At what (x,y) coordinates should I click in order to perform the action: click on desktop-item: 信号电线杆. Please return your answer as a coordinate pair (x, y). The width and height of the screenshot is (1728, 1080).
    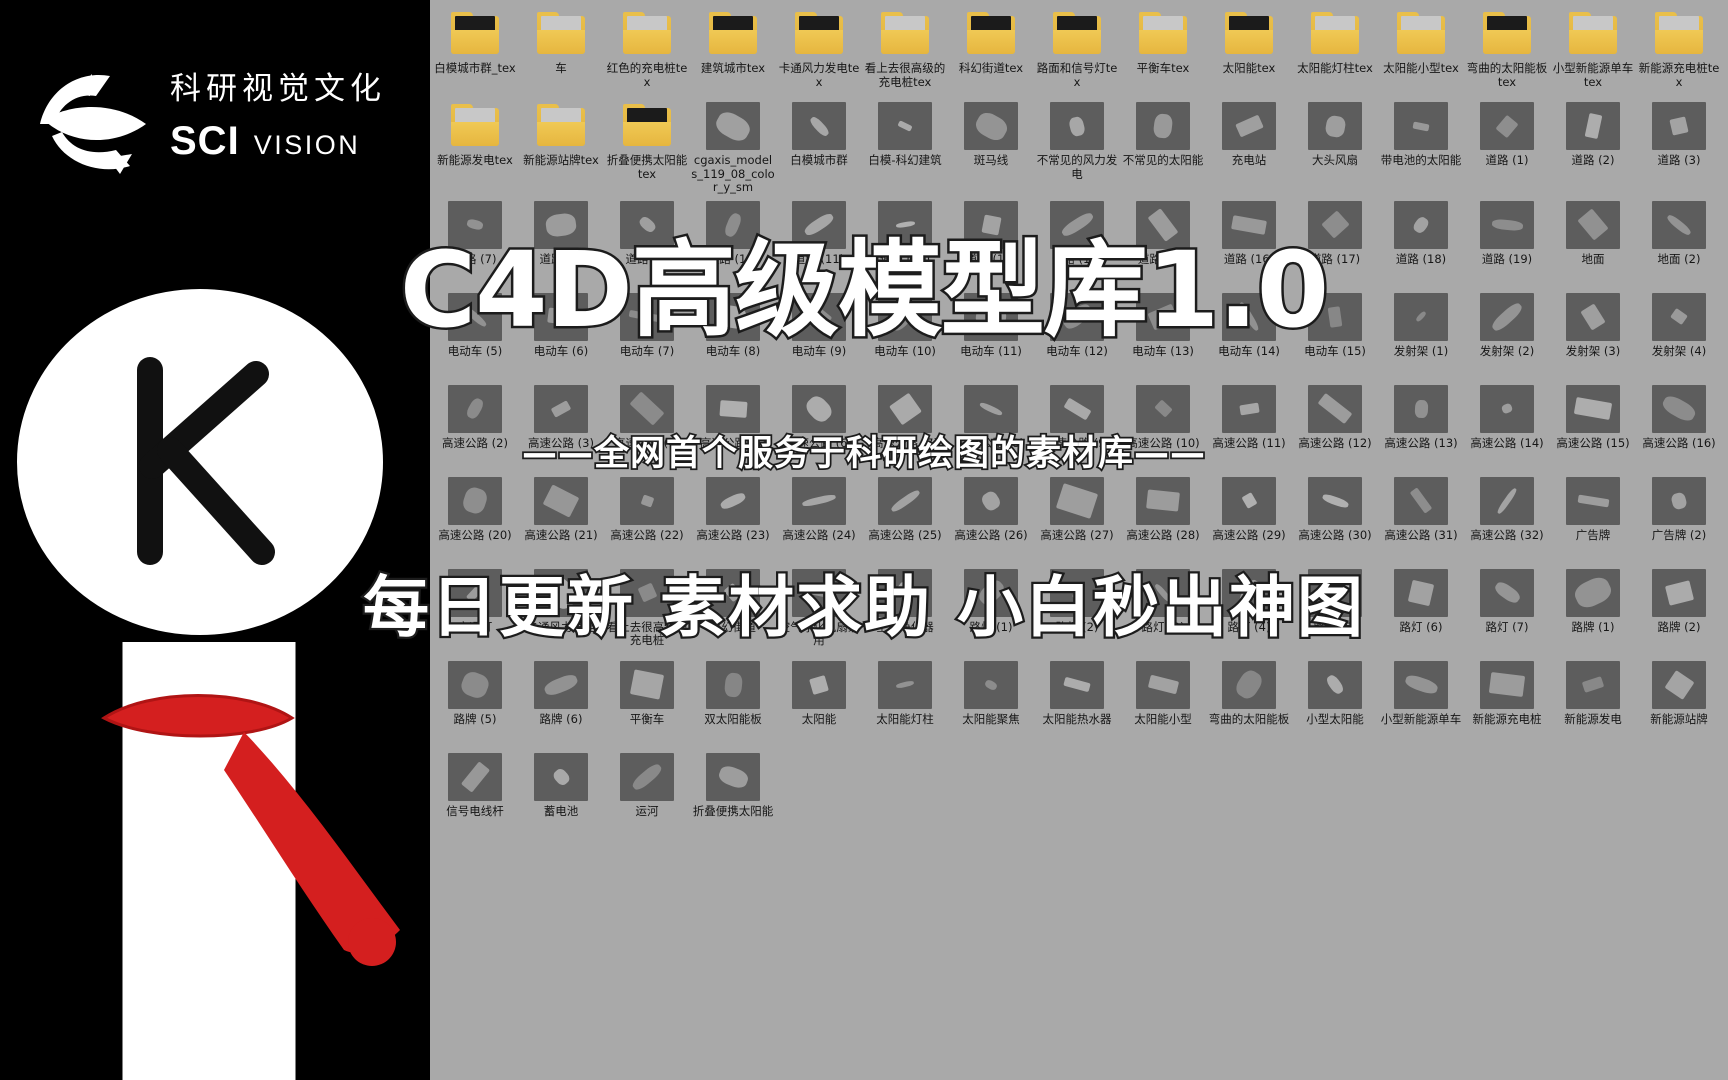
    Looking at the image, I should click on (475, 793).